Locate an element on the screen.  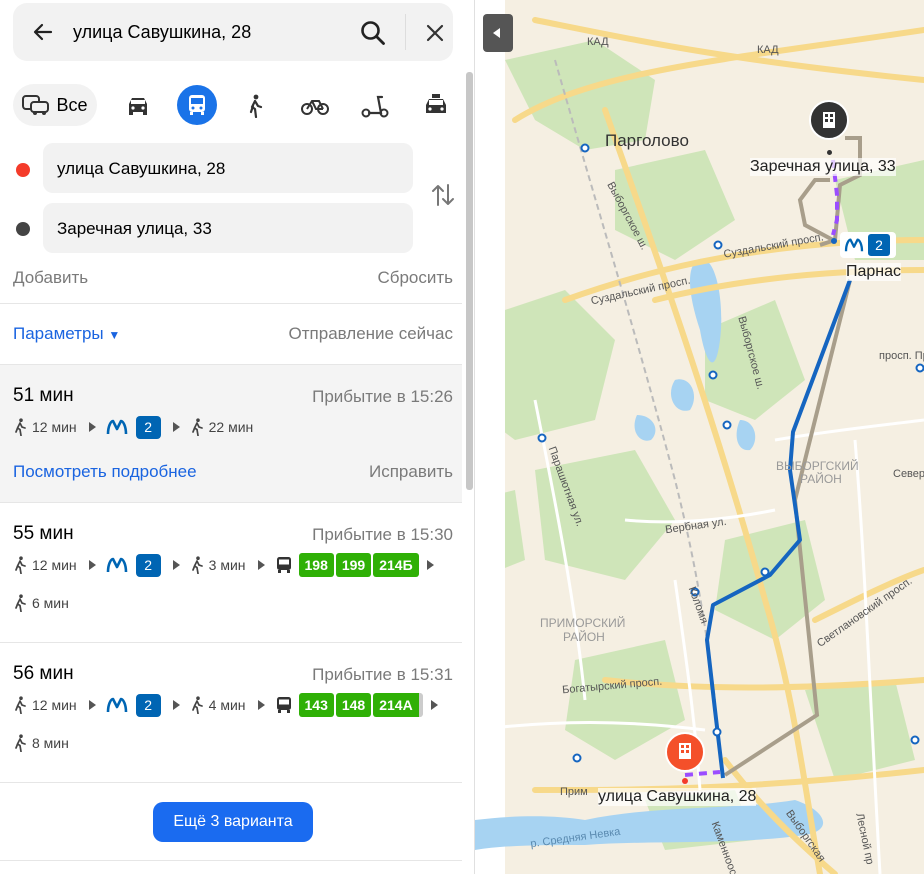
origin-pin is located at coordinates (685, 752).